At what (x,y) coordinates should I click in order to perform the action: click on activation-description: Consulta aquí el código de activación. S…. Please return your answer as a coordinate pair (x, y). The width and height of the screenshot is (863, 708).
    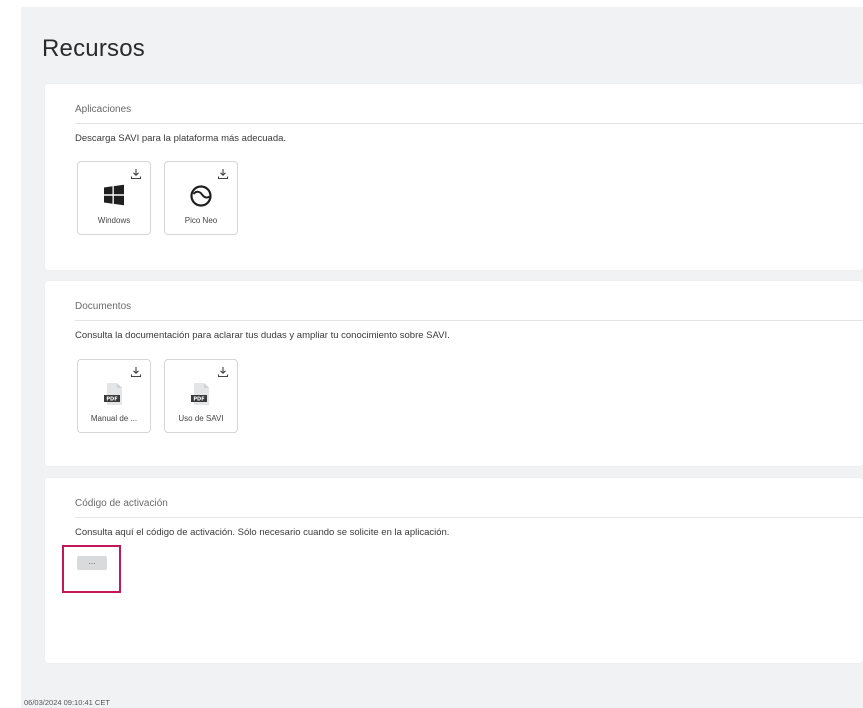
    Looking at the image, I should click on (262, 532).